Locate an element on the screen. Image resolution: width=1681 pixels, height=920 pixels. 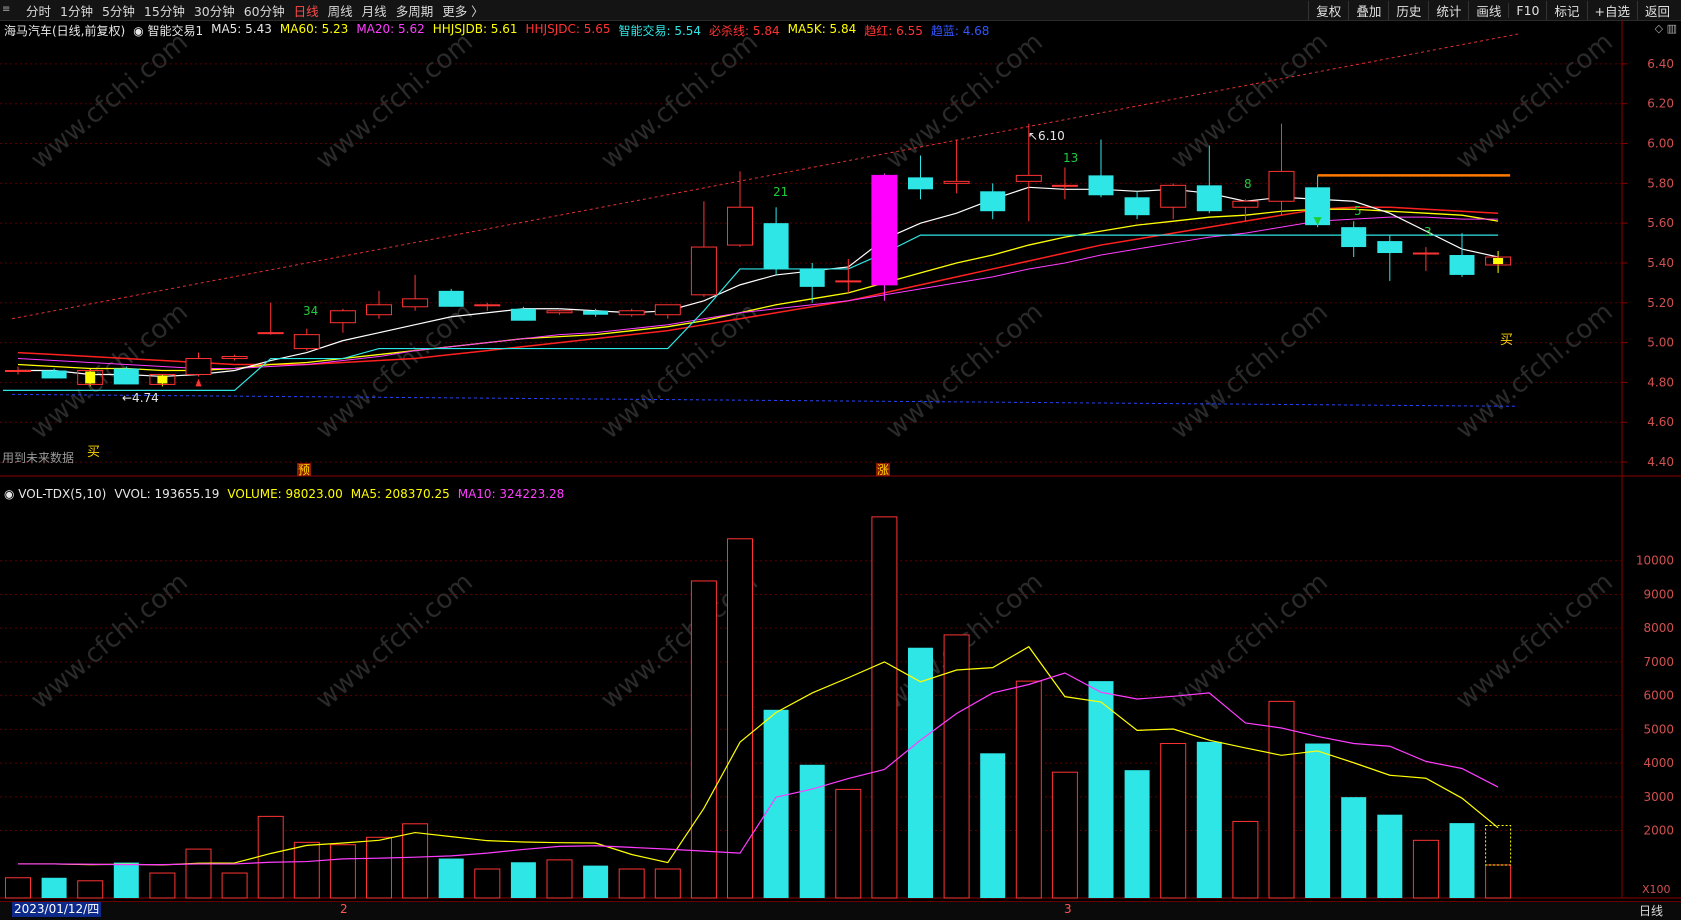
price-tick-label: 6.40 is located at coordinates (1660, 64).